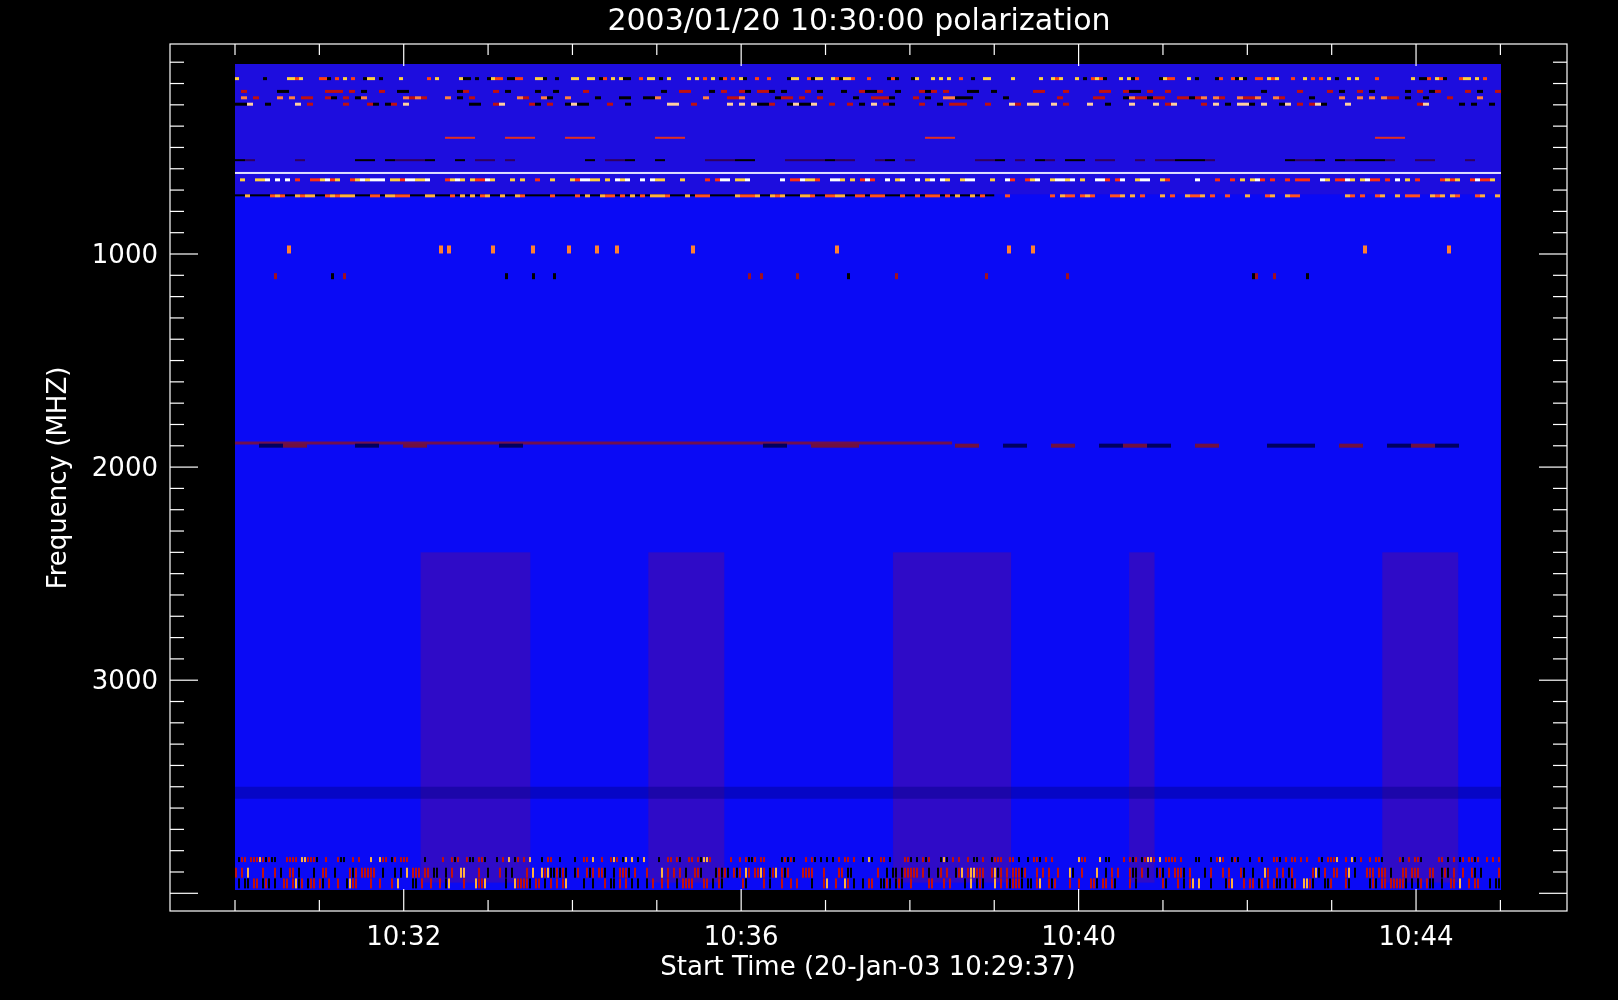  I want to click on x-tick-label: 10:36, so click(741, 936).